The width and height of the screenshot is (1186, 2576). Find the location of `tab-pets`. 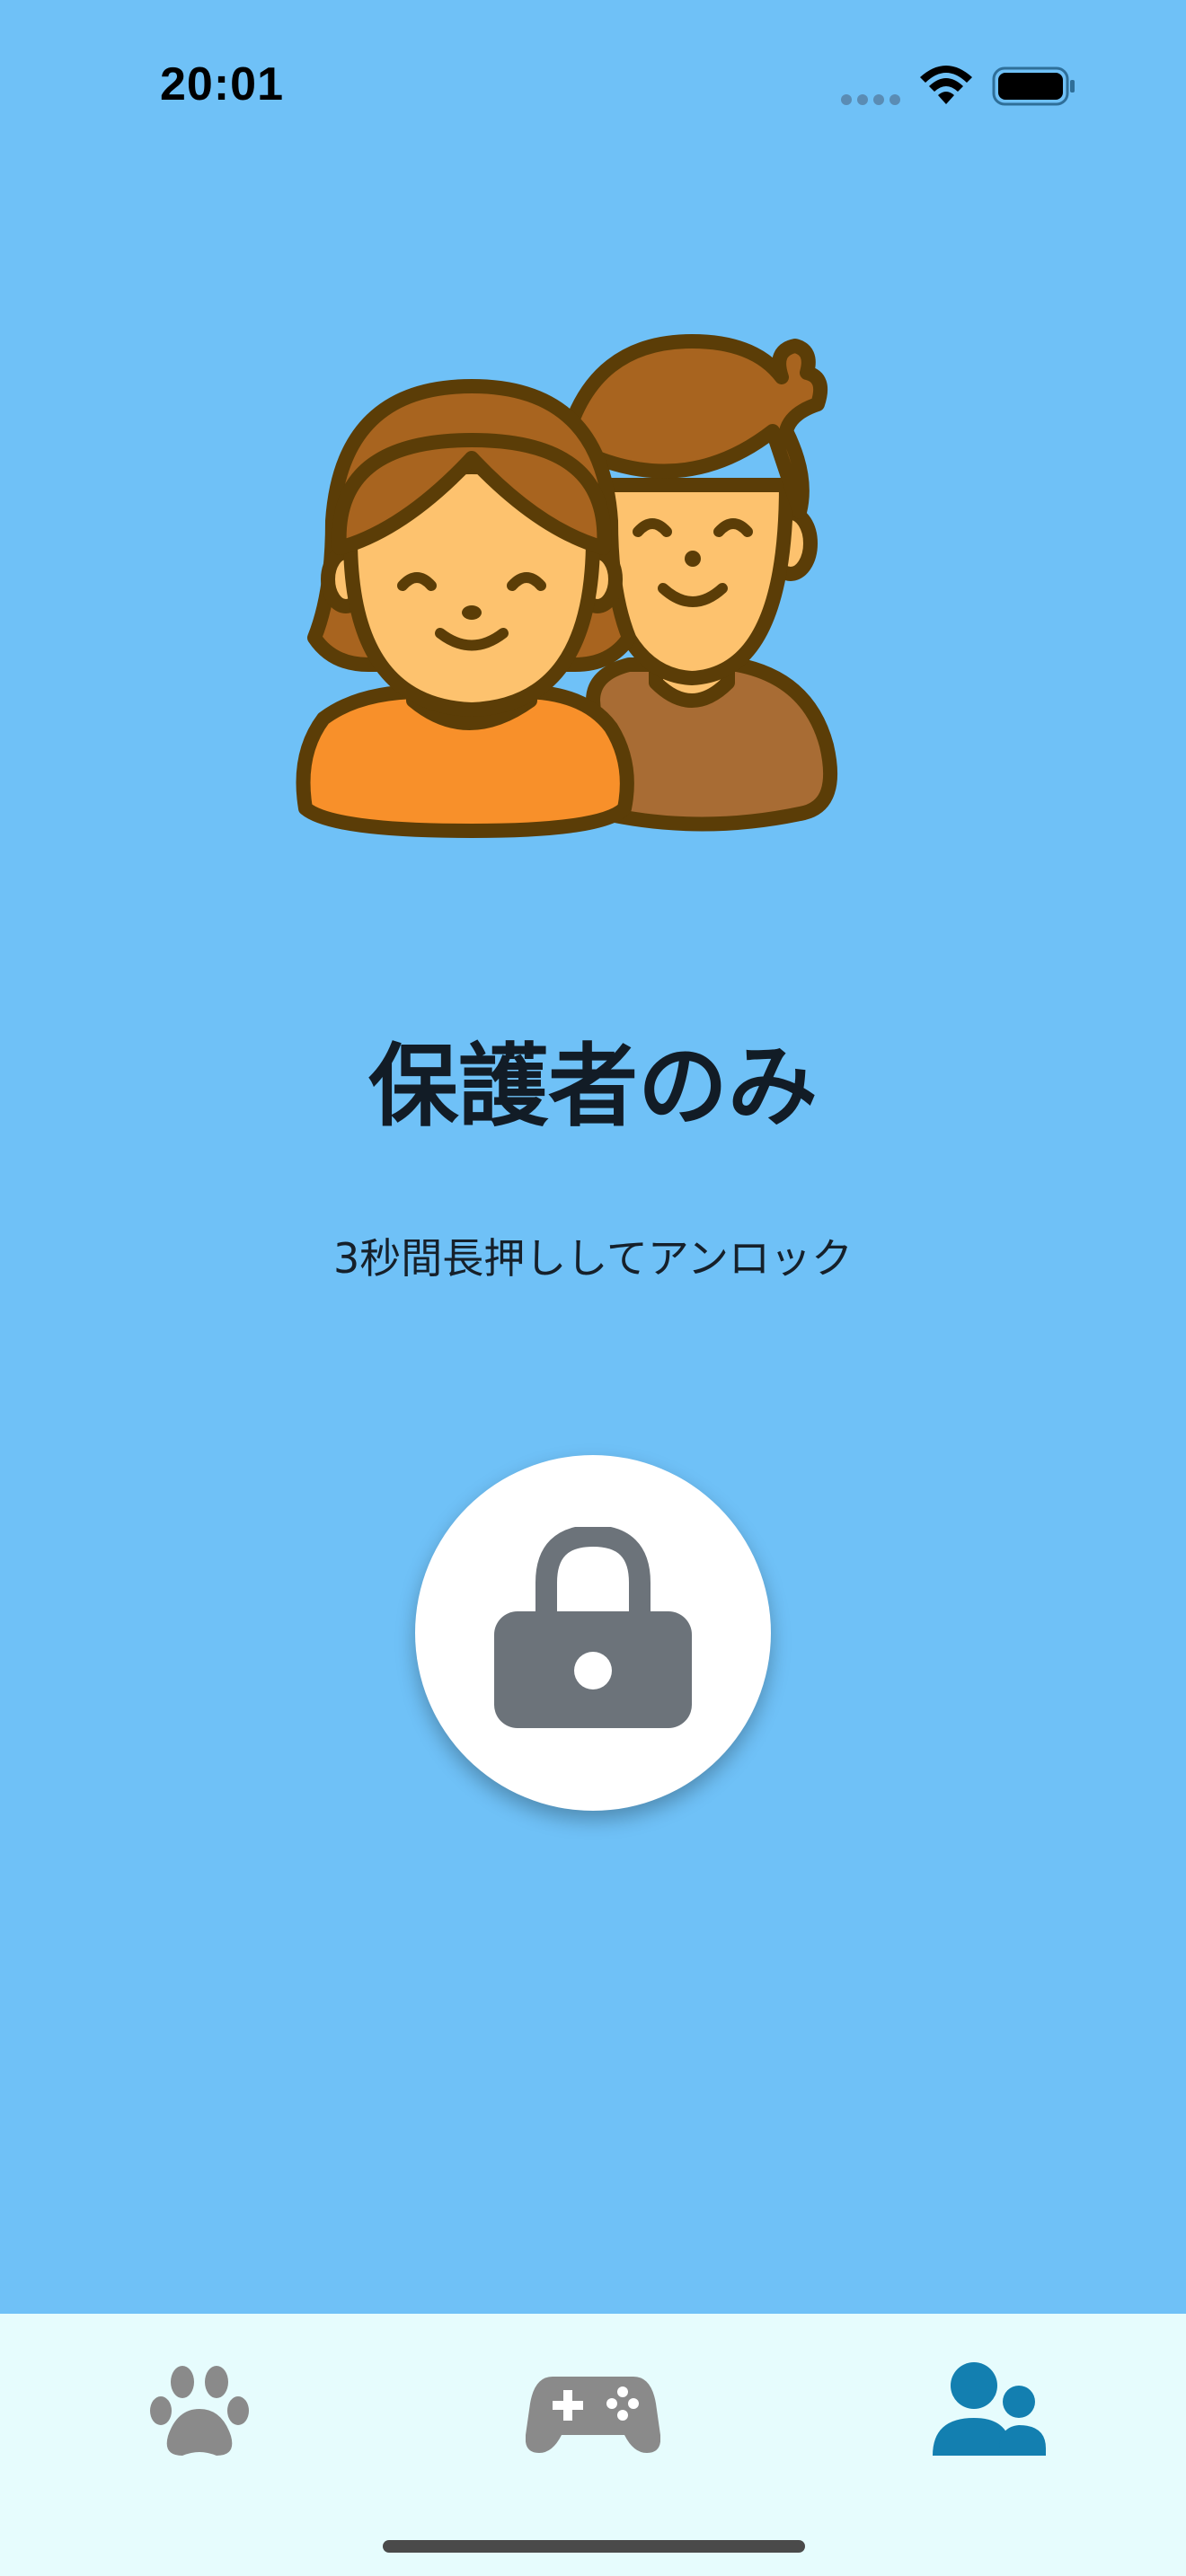

tab-pets is located at coordinates (199, 2423).